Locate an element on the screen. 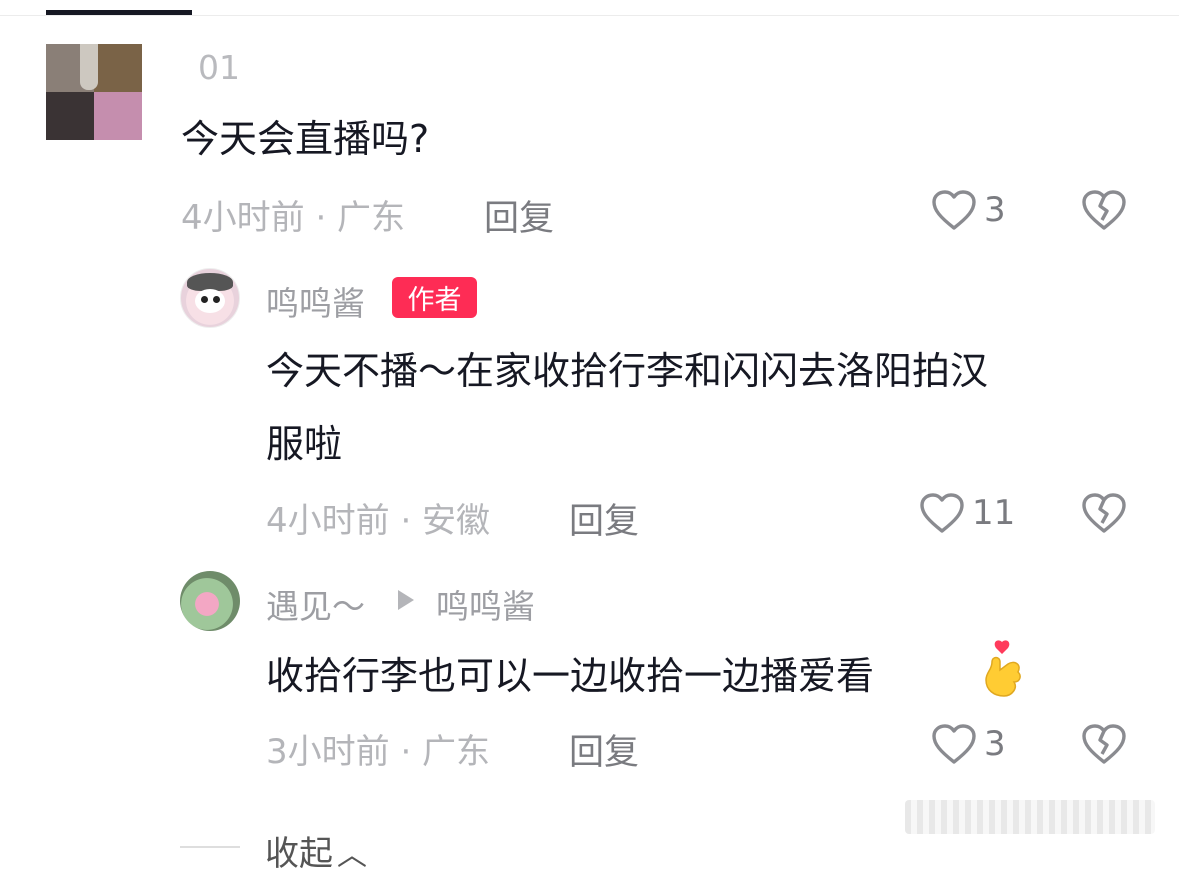  chevron-up-icon: ︿ is located at coordinates (352, 855).